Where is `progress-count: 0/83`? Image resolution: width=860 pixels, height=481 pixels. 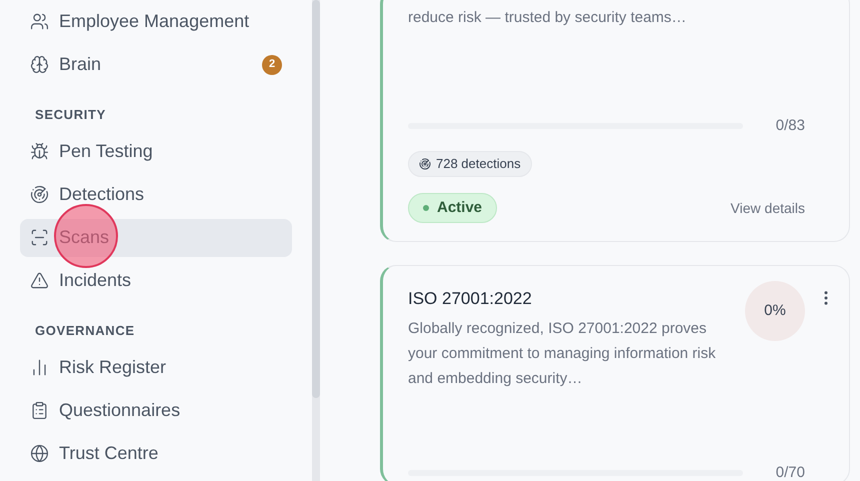 progress-count: 0/83 is located at coordinates (789, 126).